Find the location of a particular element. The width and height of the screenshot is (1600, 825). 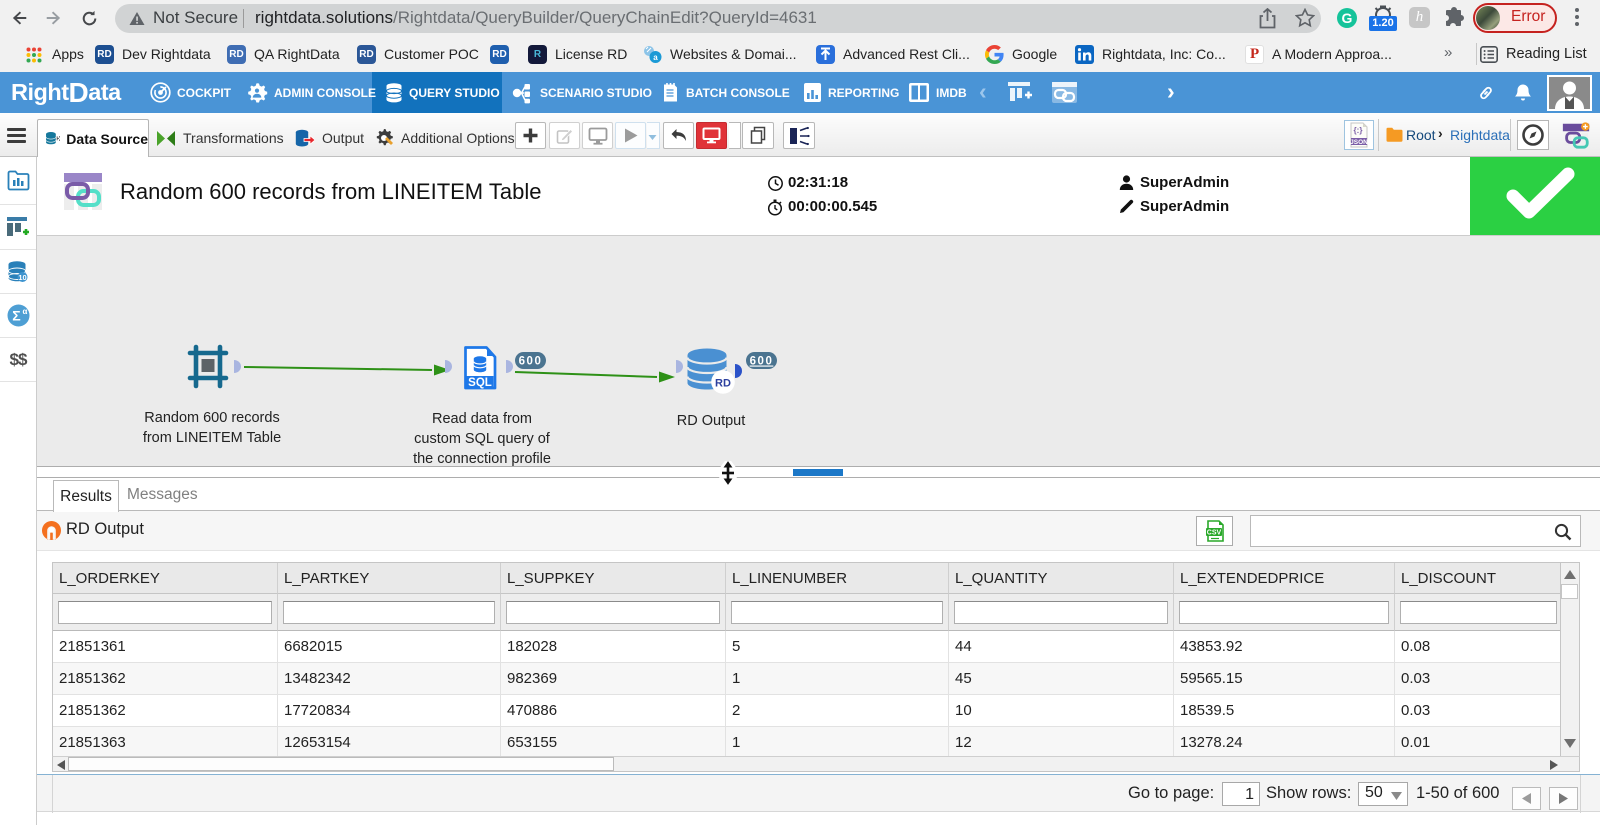

svg-text: a is located at coordinates (655, 57).